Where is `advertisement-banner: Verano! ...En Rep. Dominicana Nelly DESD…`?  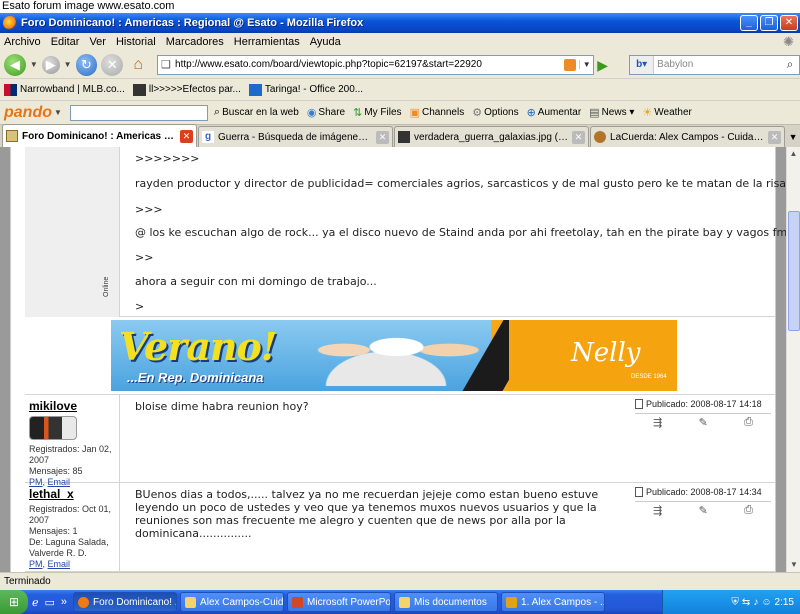 advertisement-banner: Verano! ...En Rep. Dominicana Nelly DESD… is located at coordinates (394, 355).